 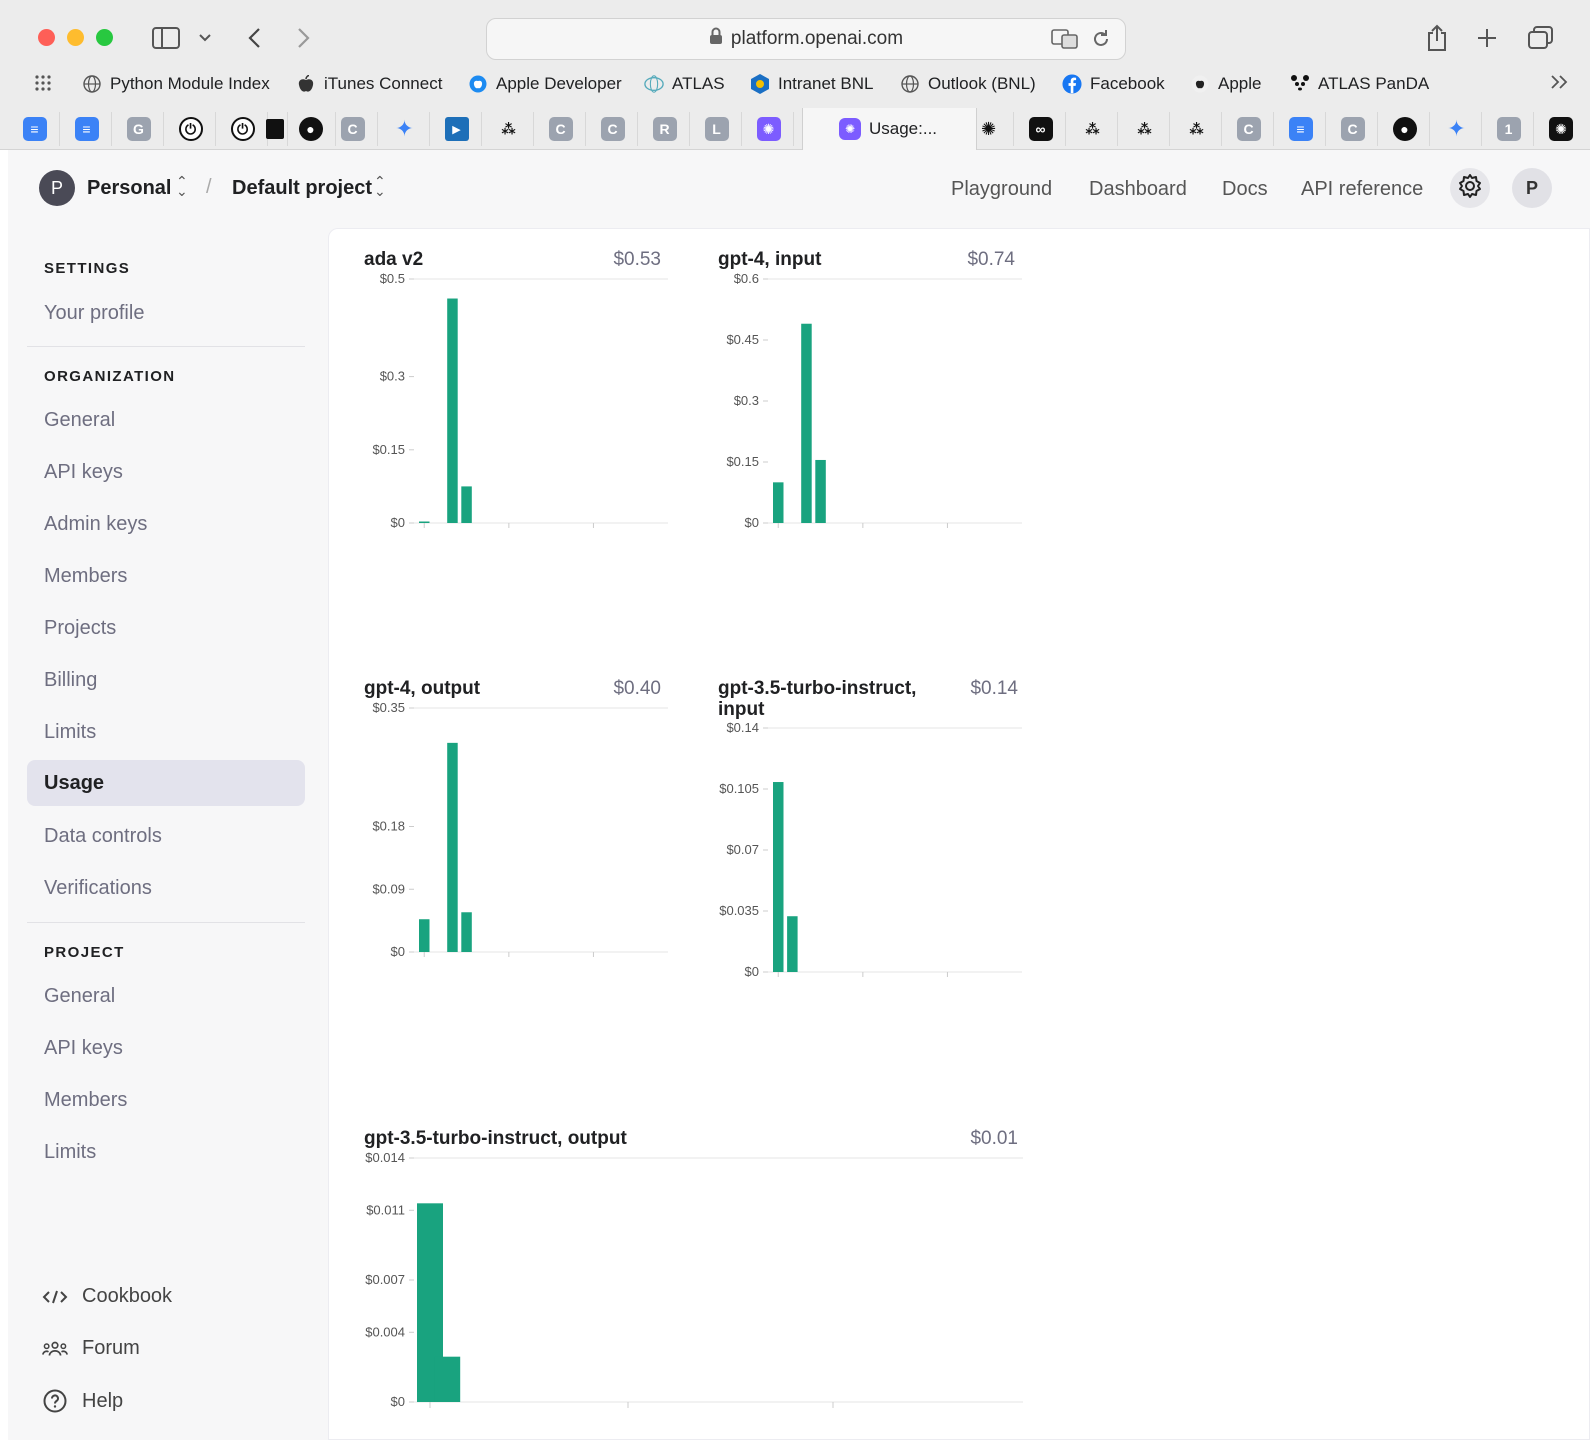 What do you see at coordinates (457, 129) in the screenshot?
I see `tab-video: ▶` at bounding box center [457, 129].